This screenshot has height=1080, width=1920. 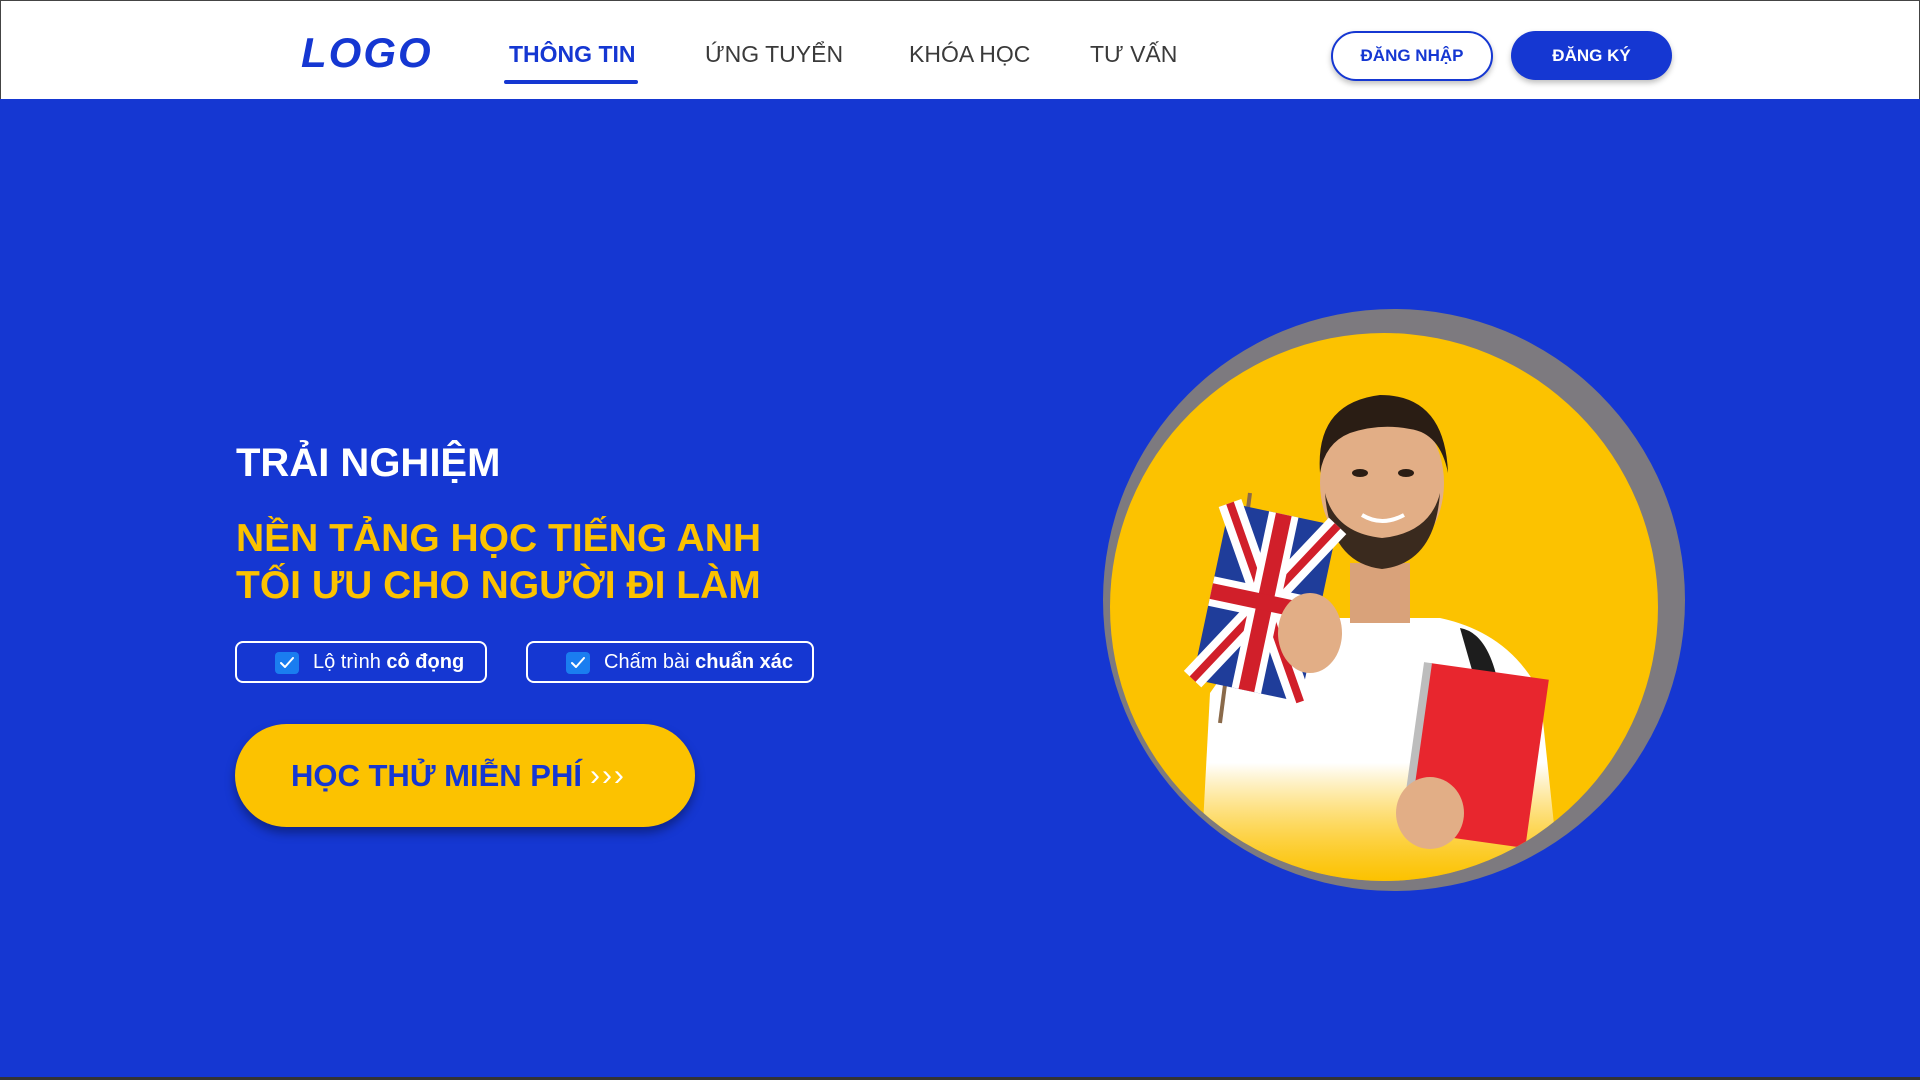 I want to click on feature-text: Chấm bài chuẩn xác, so click(x=698, y=662).